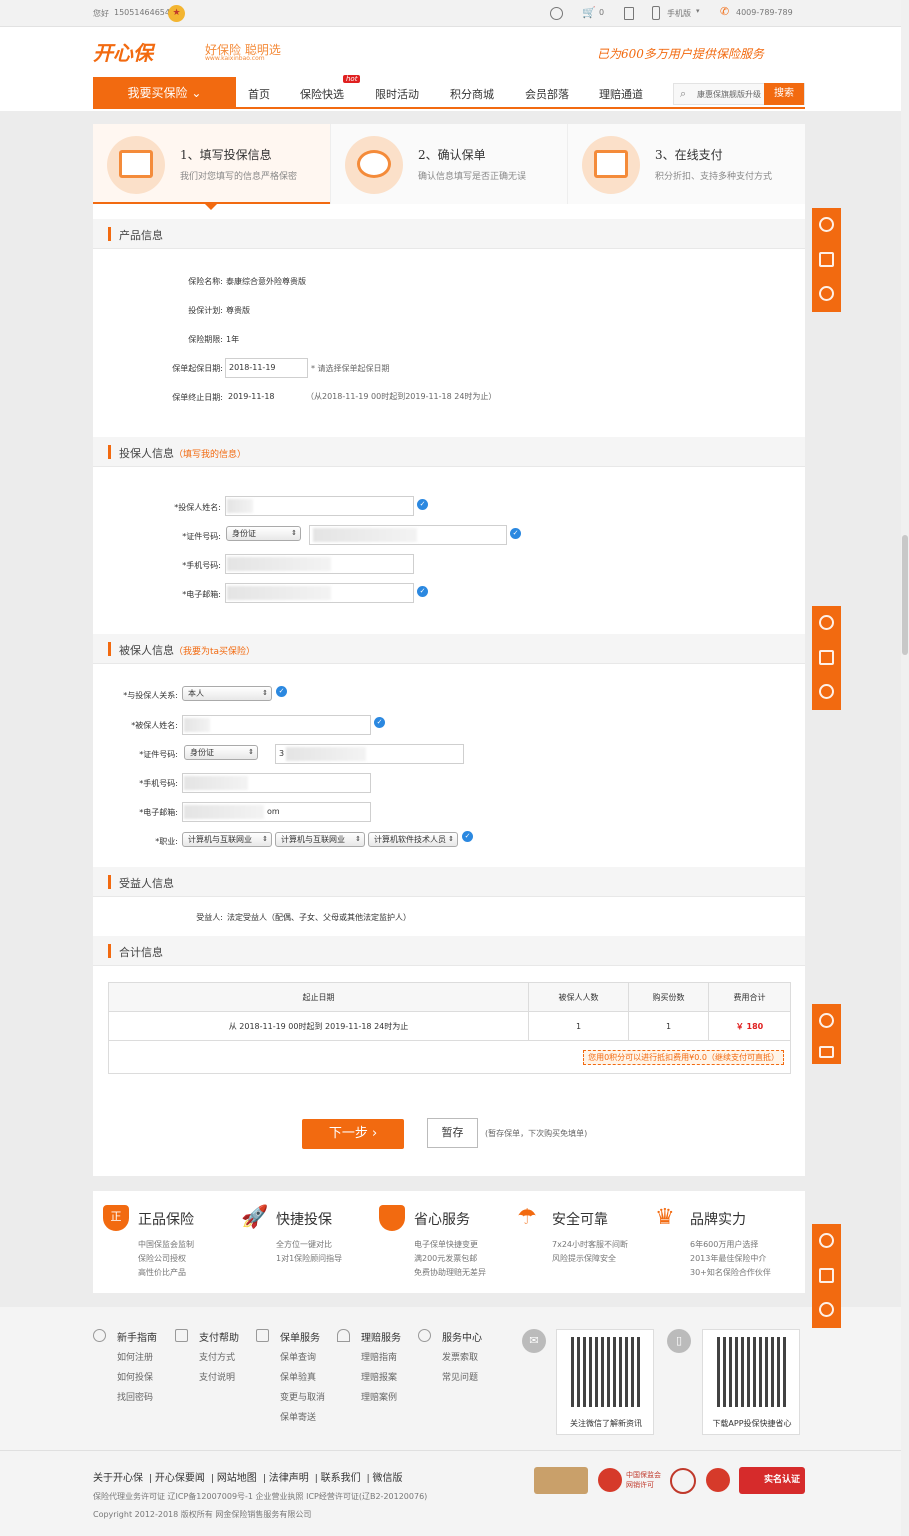 This screenshot has height=1536, width=909. Describe the element at coordinates (452, 1133) in the screenshot. I see `save-draft-button: 暂存` at that location.